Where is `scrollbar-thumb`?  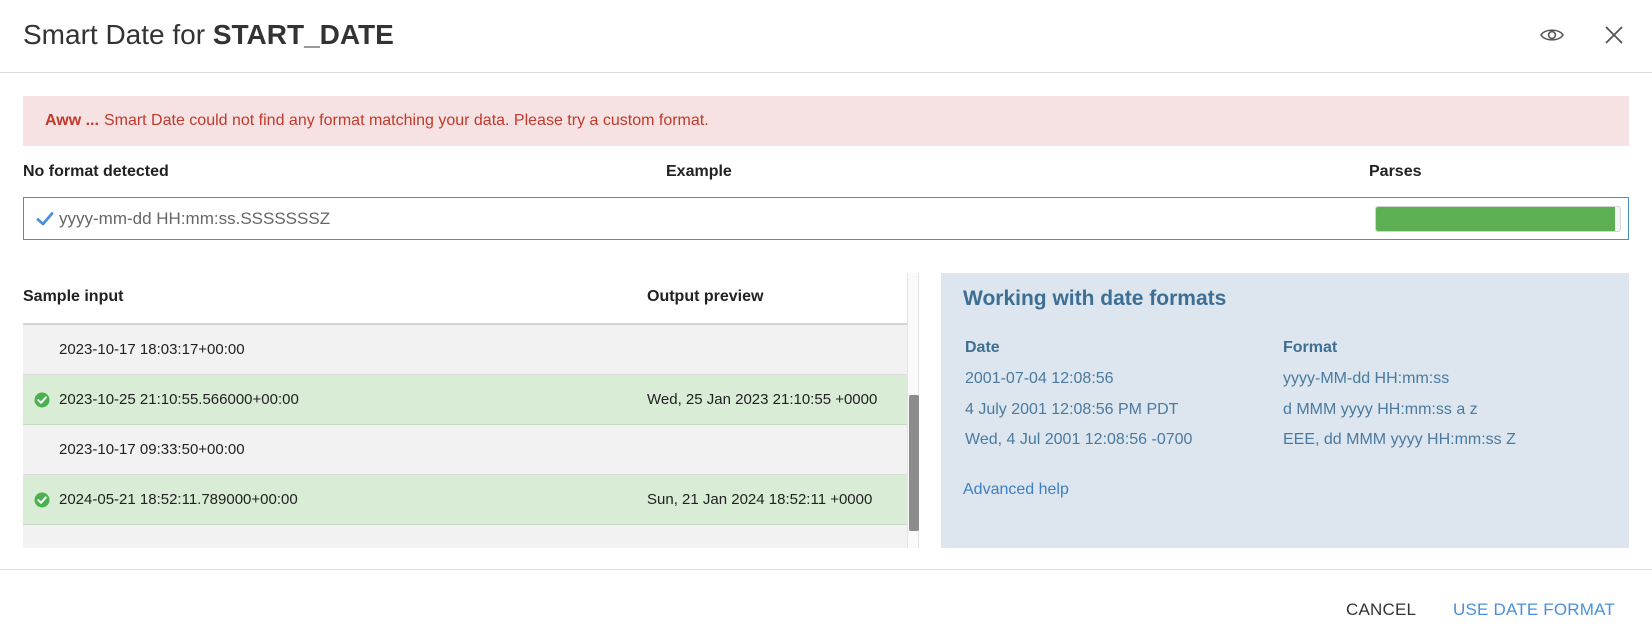 scrollbar-thumb is located at coordinates (914, 463).